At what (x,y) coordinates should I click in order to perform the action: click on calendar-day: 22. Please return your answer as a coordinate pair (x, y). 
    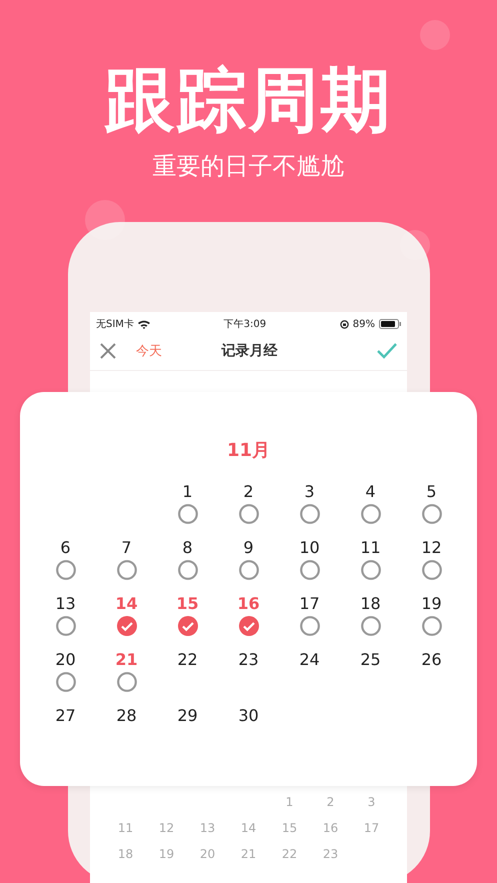
    Looking at the image, I should click on (289, 854).